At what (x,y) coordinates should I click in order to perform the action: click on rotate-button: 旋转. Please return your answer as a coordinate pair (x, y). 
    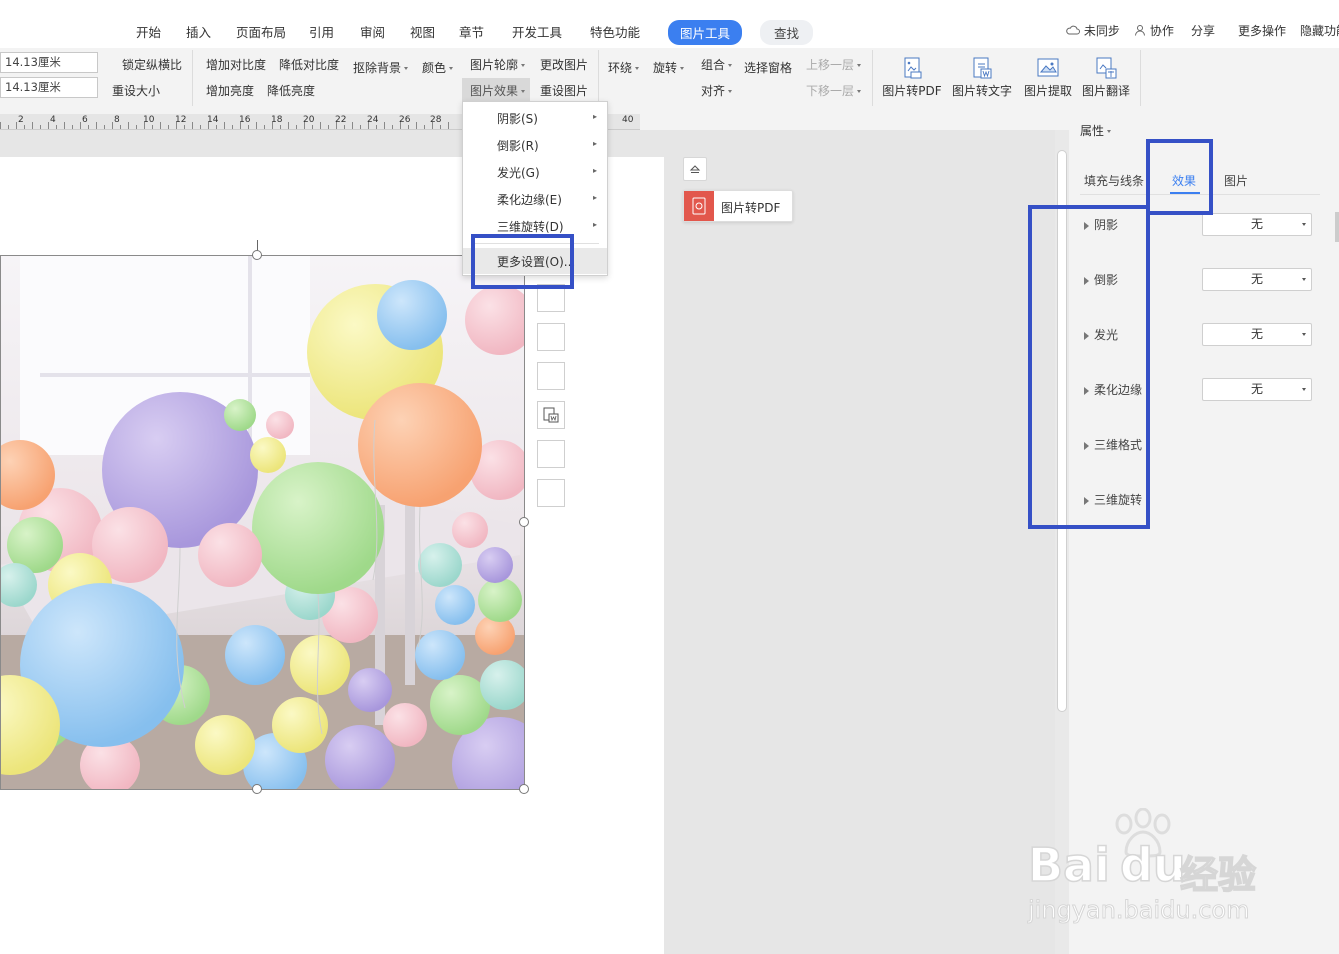
    Looking at the image, I should click on (668, 67).